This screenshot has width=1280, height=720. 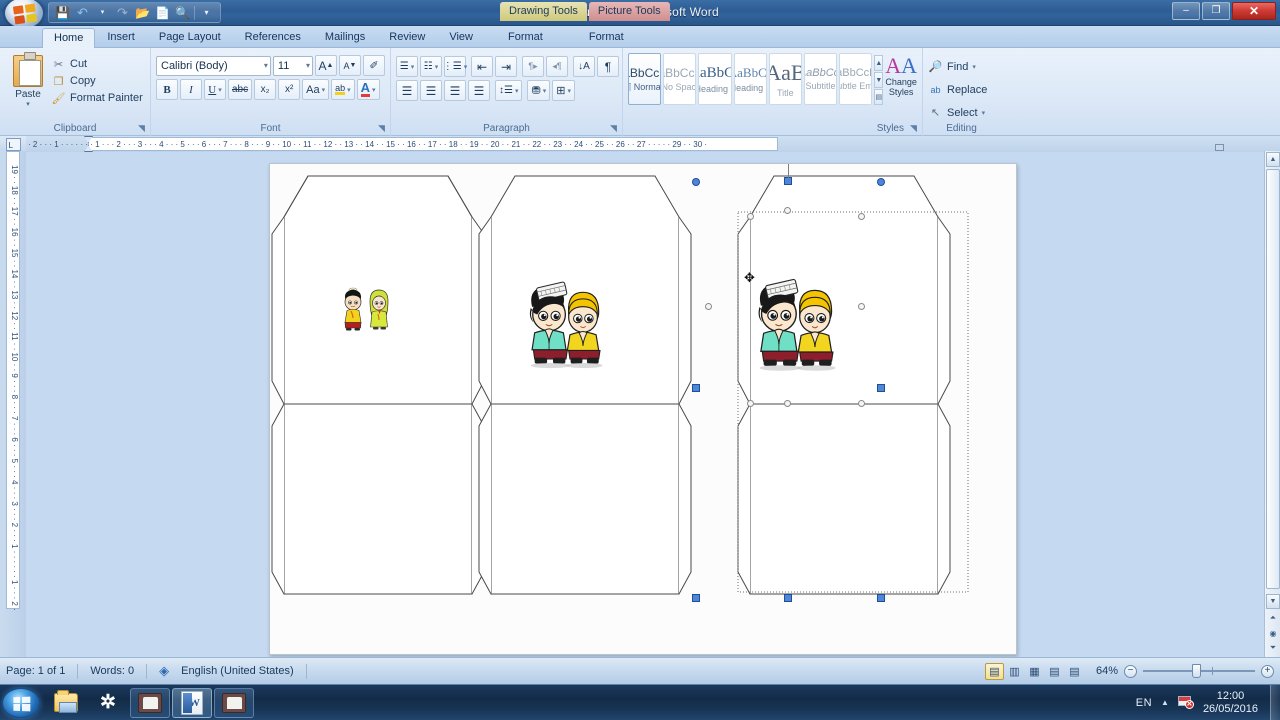 What do you see at coordinates (112, 671) in the screenshot?
I see `word-count: Words: 0` at bounding box center [112, 671].